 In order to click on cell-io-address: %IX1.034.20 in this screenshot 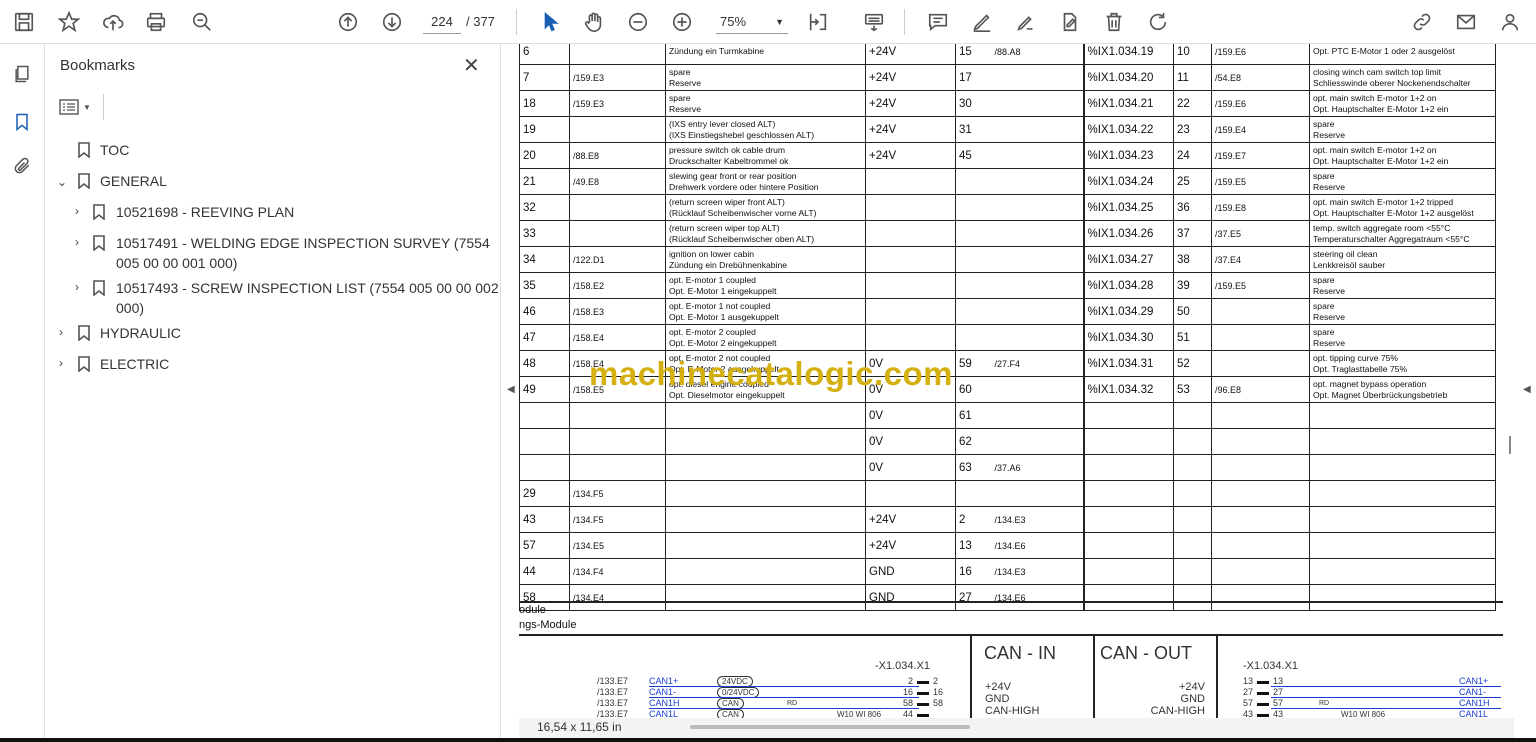, I will do `click(1128, 77)`.